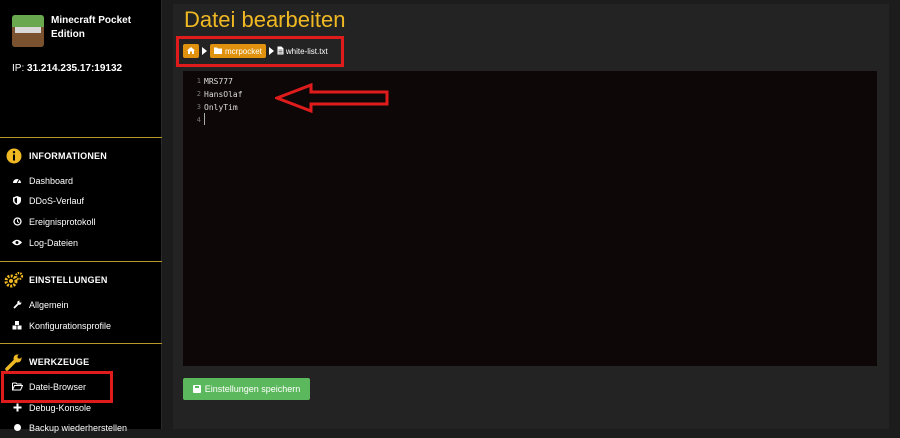 The width and height of the screenshot is (900, 438). Describe the element at coordinates (54, 243) in the screenshot. I see `sidebar-item-label: Log-Dateien` at that location.